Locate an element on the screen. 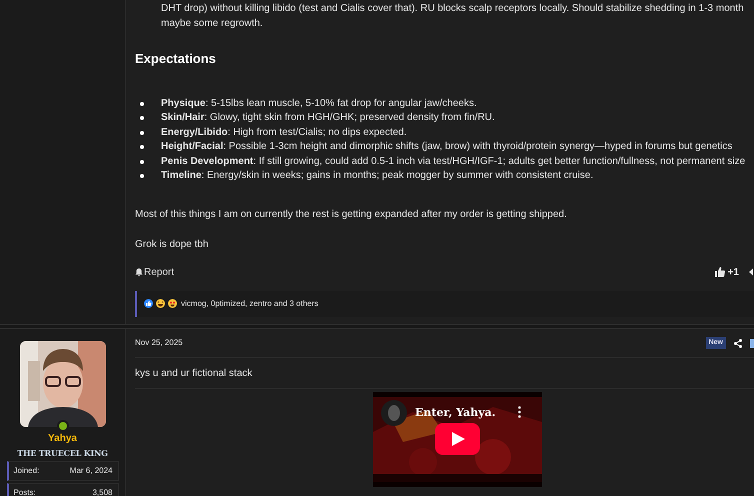 This screenshot has width=754, height=496. list-item-text: Penis Development: If still growing, could add 0.5-1 inch via test/HGH/IGF-1; adults get better function/fullness, not permanent size is located at coordinates (453, 161).